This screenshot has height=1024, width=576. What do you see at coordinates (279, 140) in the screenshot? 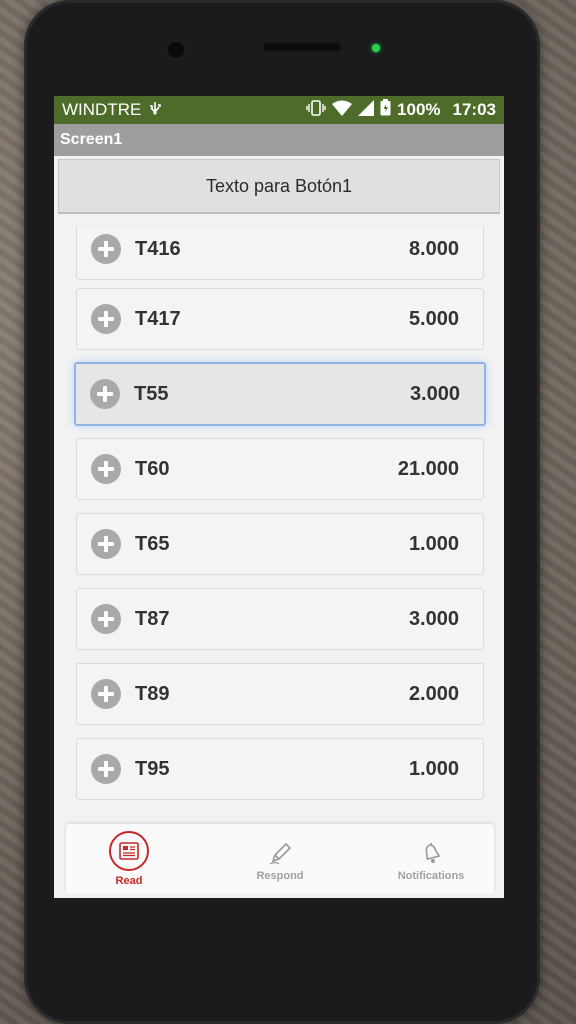
I see `screen-title-bar: Screen1` at bounding box center [279, 140].